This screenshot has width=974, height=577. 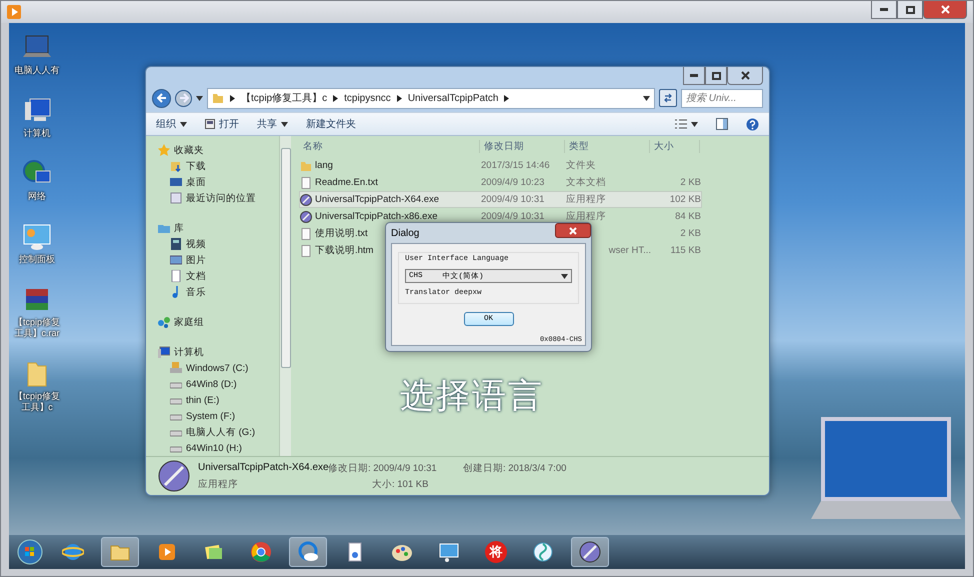 What do you see at coordinates (212, 276) in the screenshot?
I see `sidebar-item: 文档` at bounding box center [212, 276].